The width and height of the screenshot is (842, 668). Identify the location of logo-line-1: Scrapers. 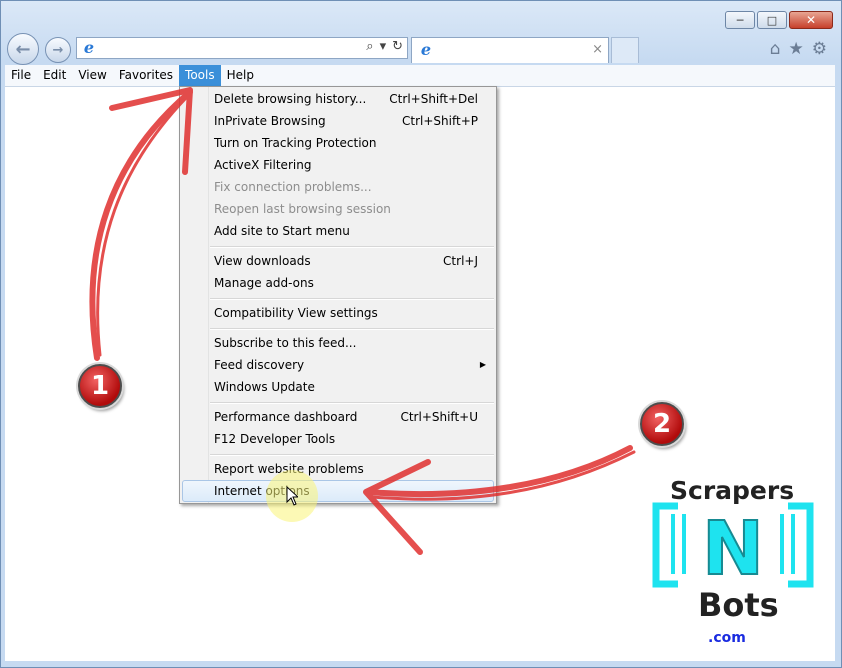
(732, 490).